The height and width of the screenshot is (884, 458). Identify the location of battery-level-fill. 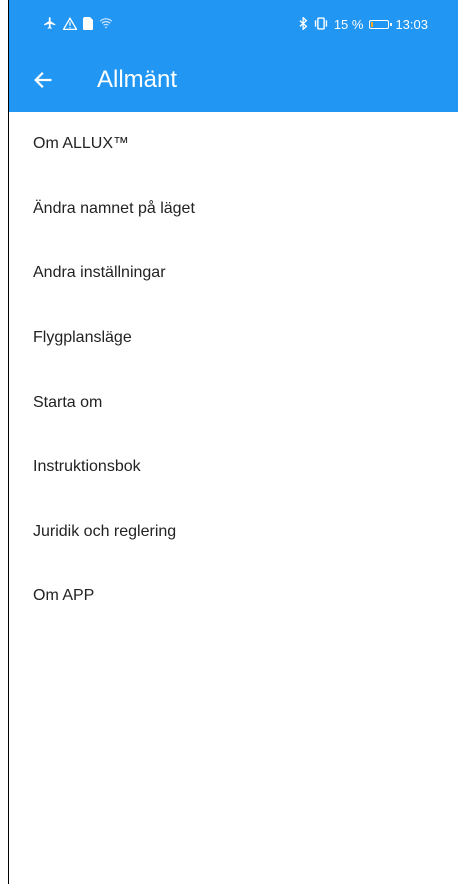
(372, 24).